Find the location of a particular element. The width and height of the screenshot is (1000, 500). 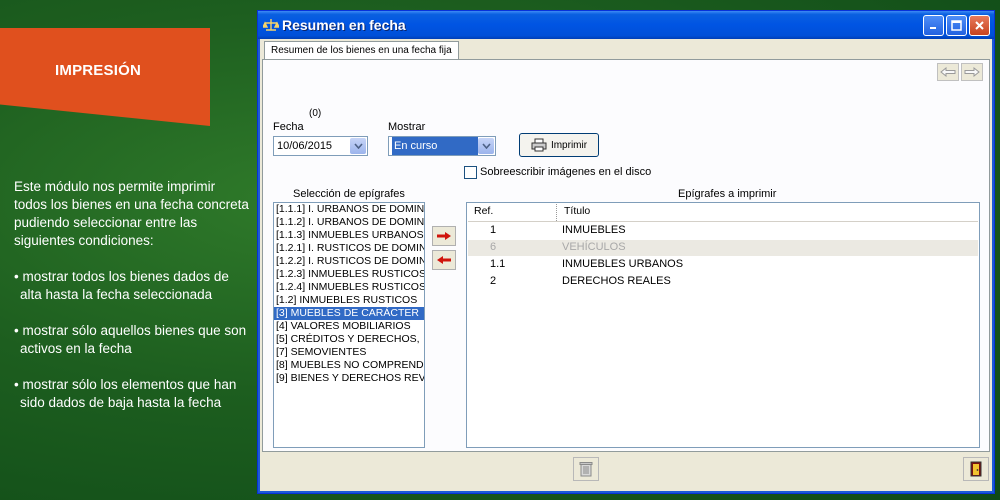

printer-icon is located at coordinates (539, 145).